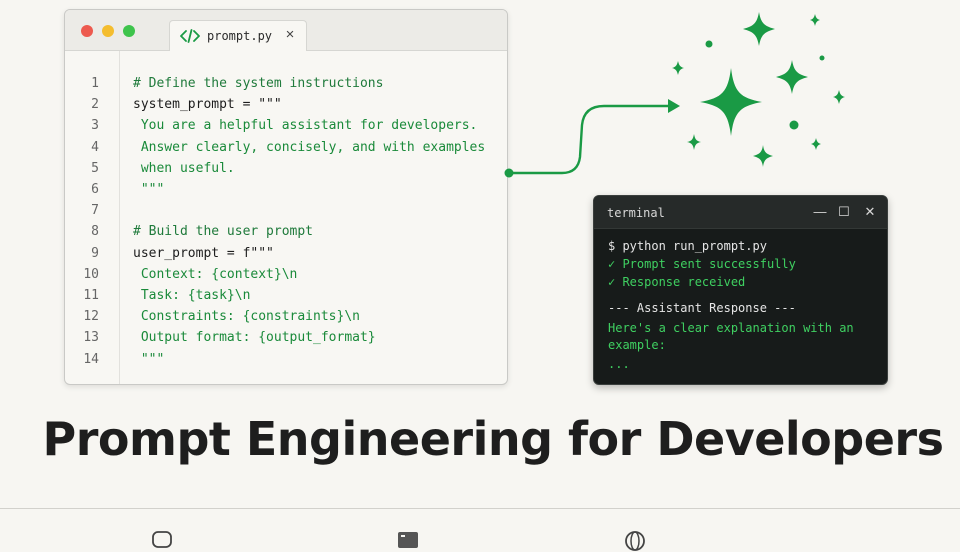 This screenshot has height=552, width=960. I want to click on tab-prompt-py: prompt.py ×, so click(238, 35).